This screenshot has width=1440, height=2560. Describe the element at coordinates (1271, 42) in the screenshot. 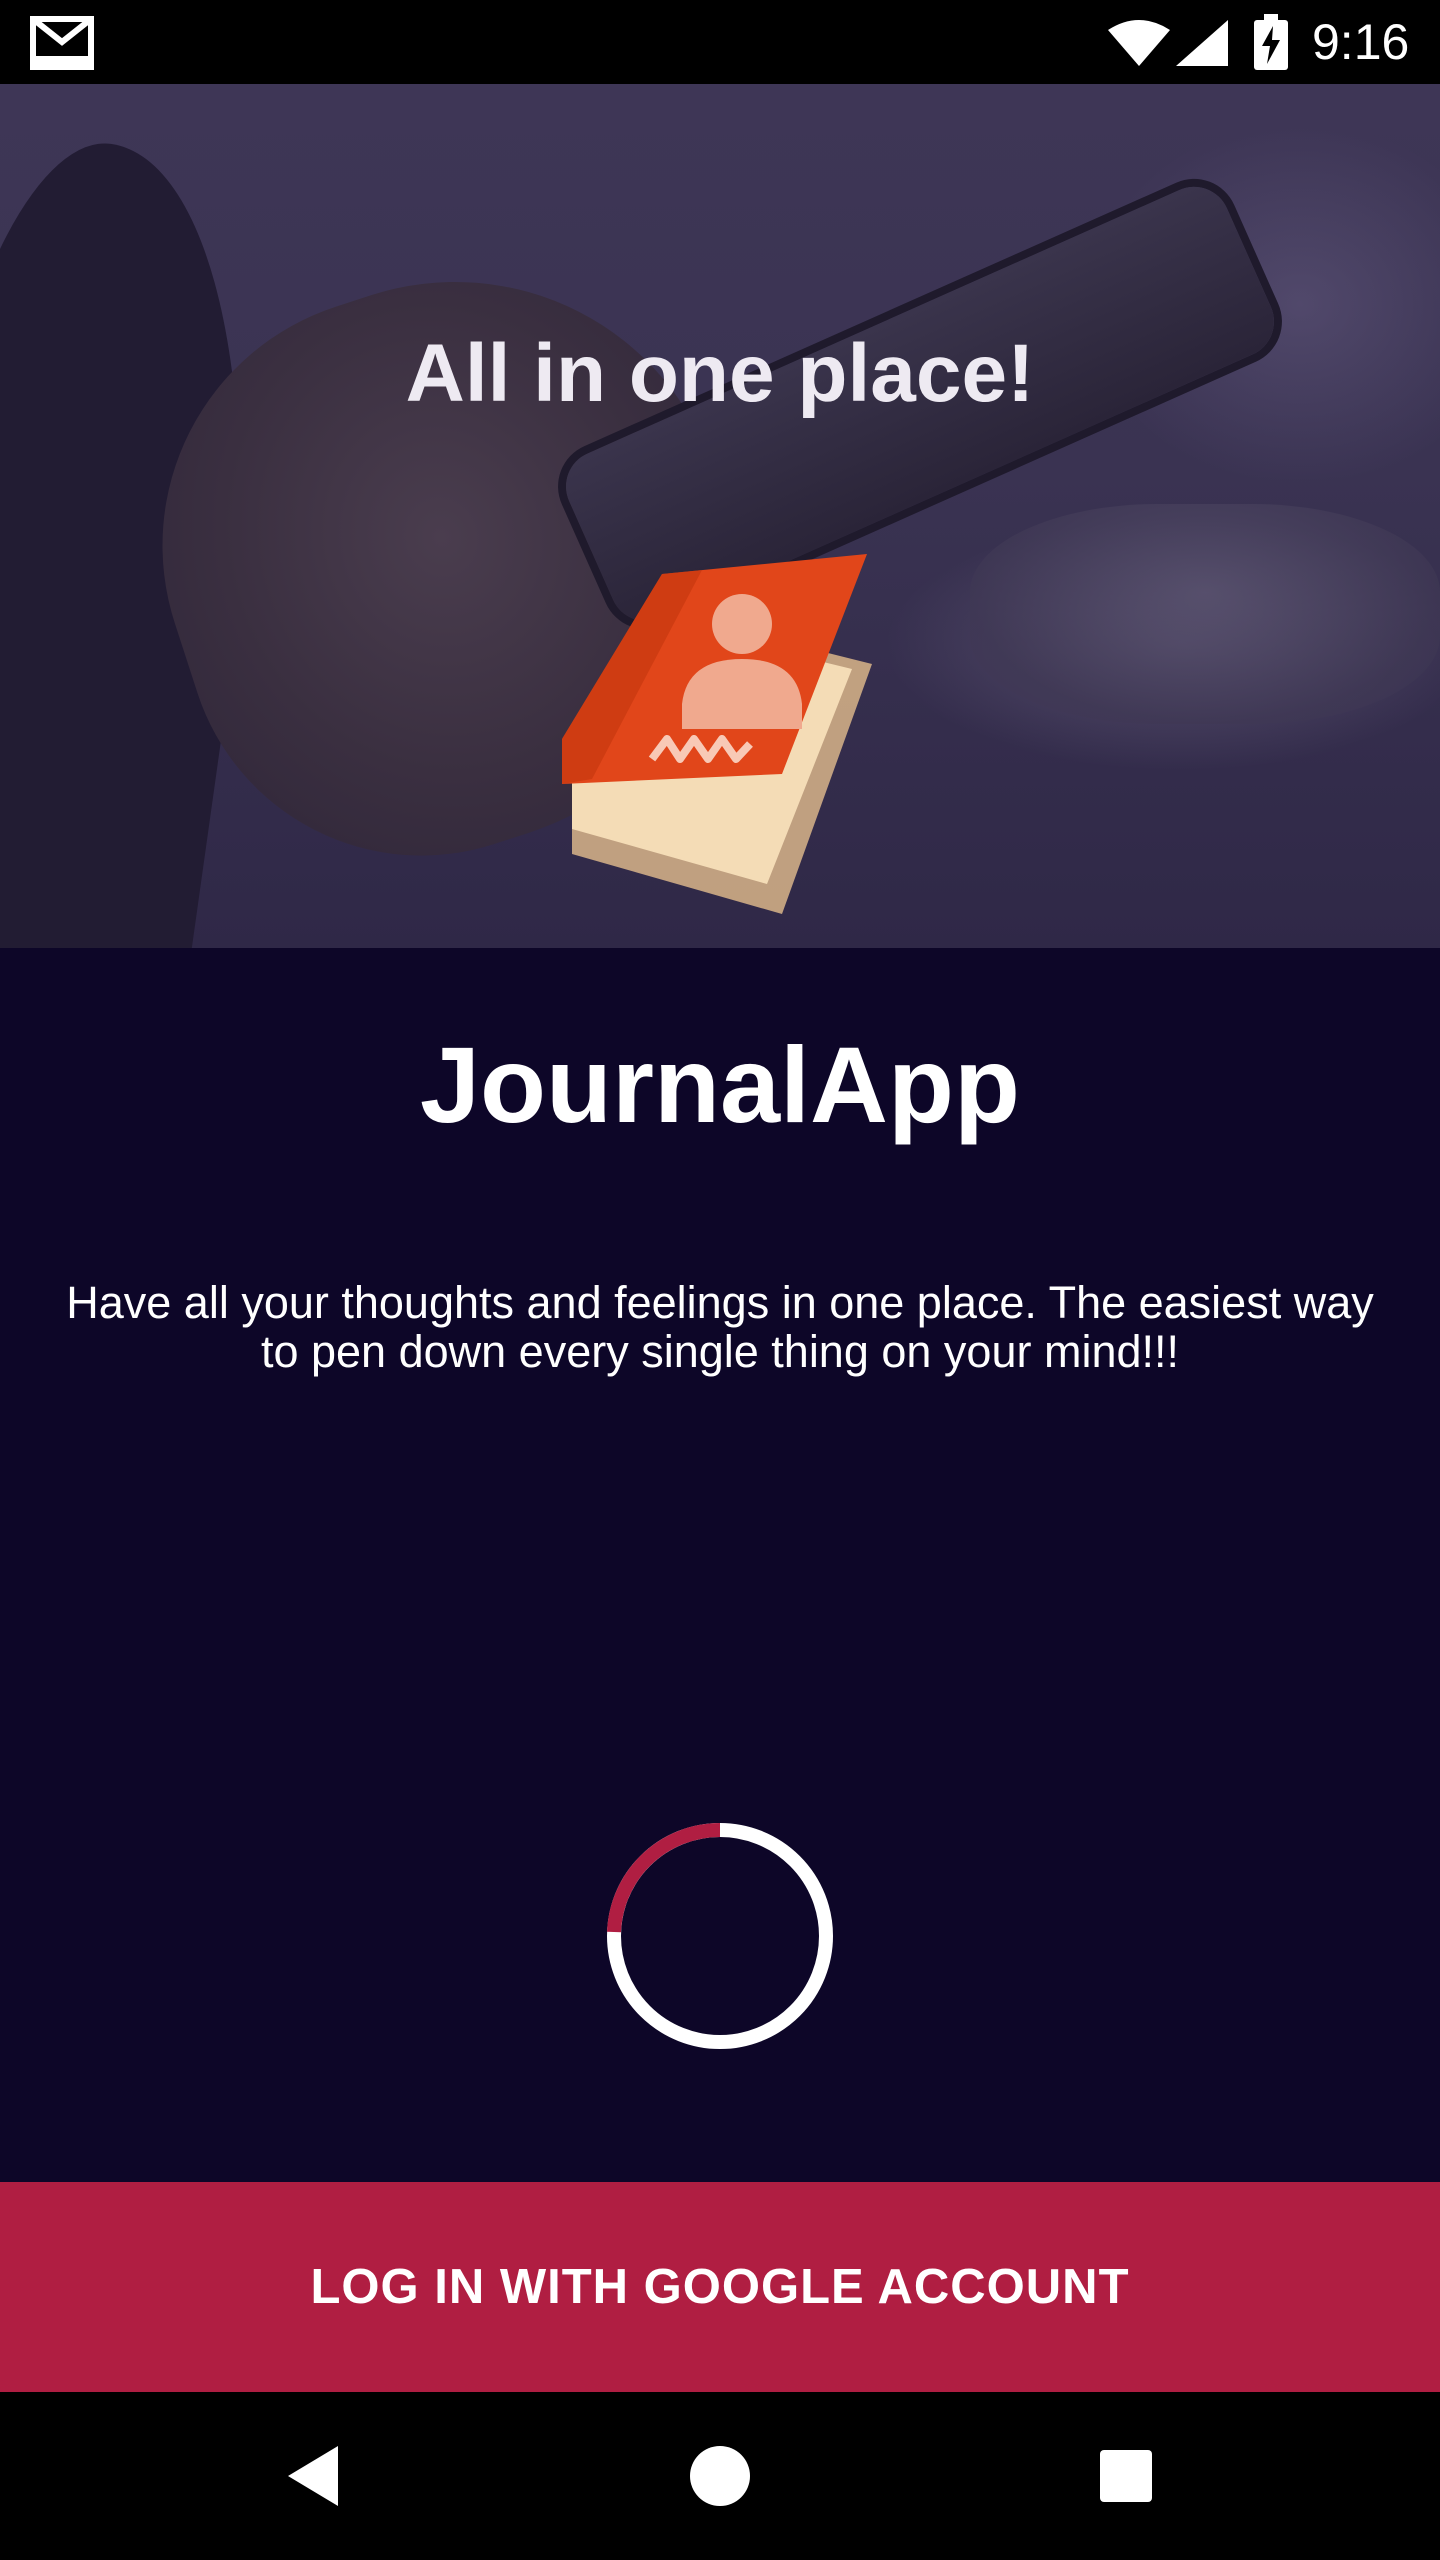

I see `battery-charging-icon` at that location.